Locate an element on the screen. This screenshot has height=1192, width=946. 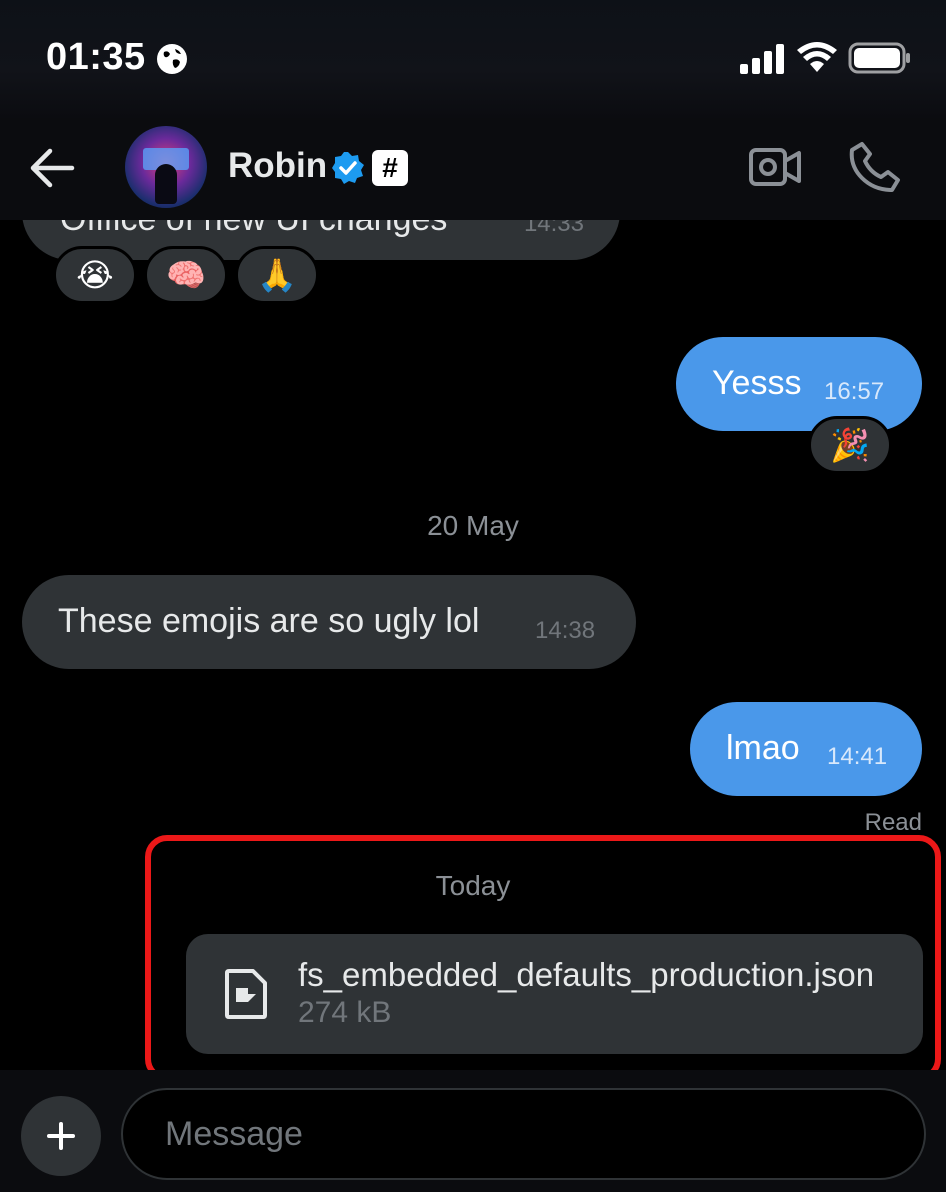
phone-call-icon is located at coordinates (875, 167).